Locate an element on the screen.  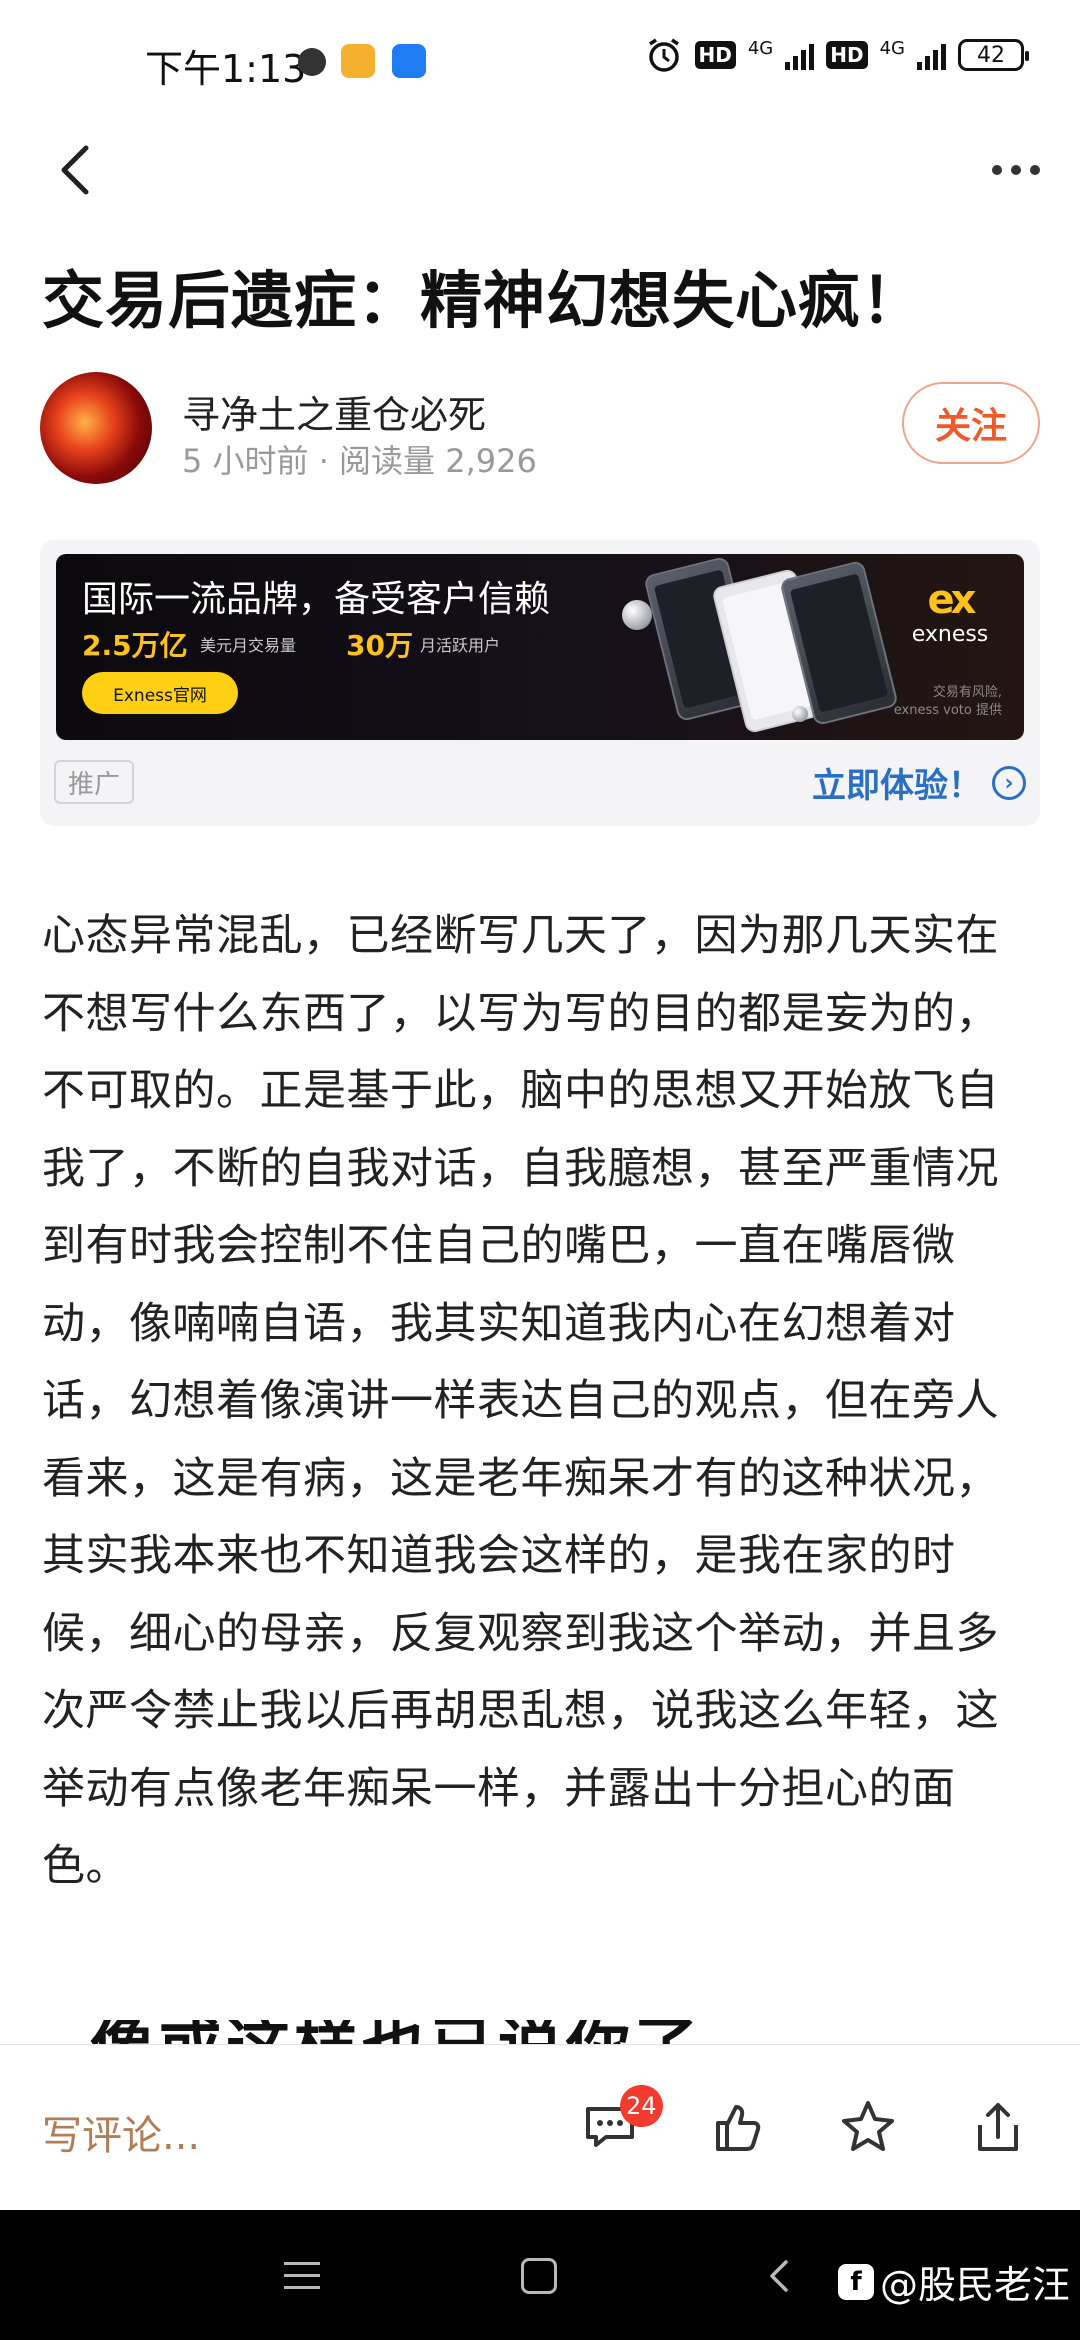
network-label: 4G is located at coordinates (760, 48).